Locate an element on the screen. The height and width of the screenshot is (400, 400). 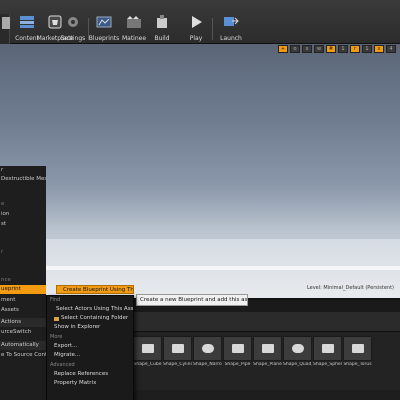
replace-references-menu-item: Replace References is located at coordinates (91, 374).